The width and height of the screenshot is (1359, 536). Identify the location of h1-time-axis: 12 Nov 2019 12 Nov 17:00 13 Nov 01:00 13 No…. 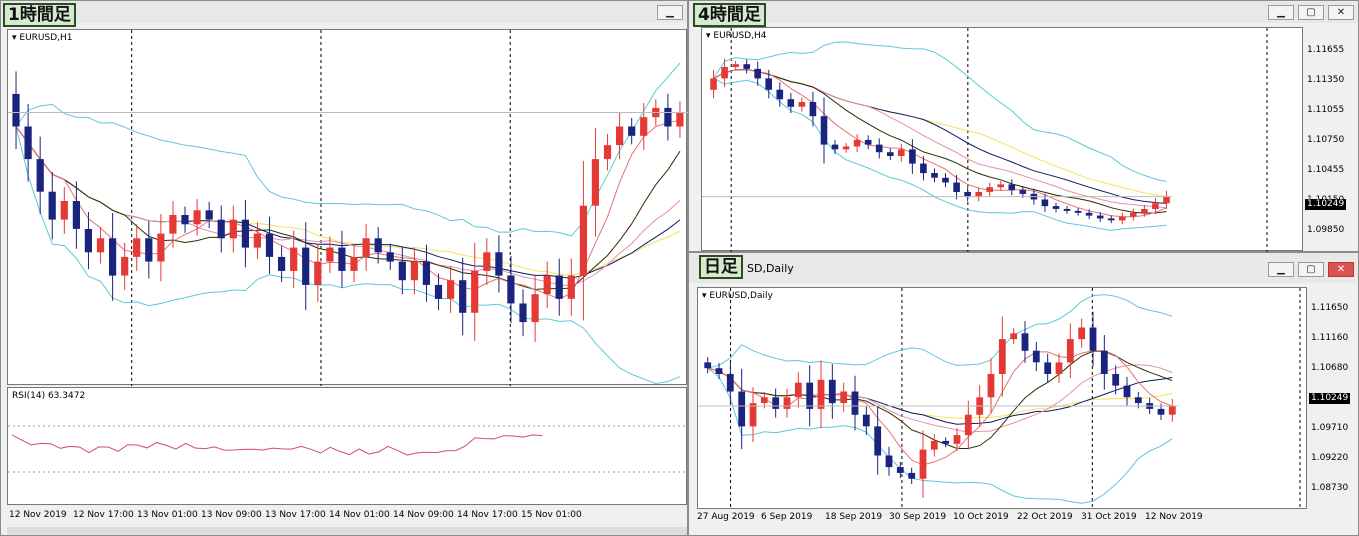
(347, 516).